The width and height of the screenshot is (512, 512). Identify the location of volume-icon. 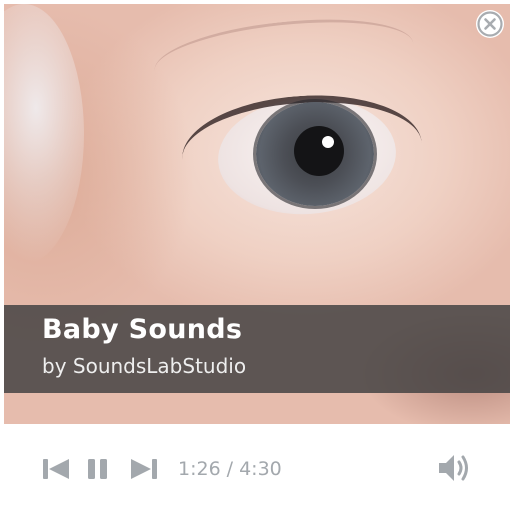
(453, 468).